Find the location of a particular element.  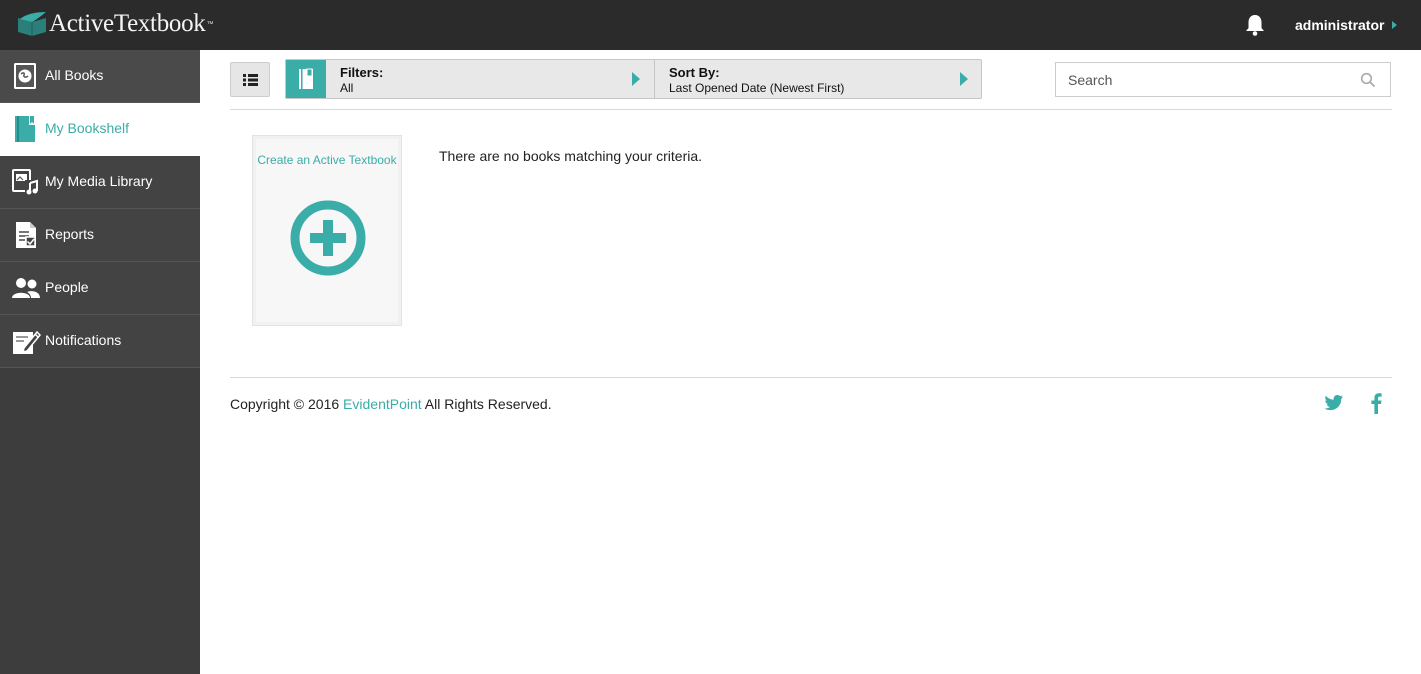

top-bar: ActiveTextbook ™ administrator is located at coordinates (710, 25).